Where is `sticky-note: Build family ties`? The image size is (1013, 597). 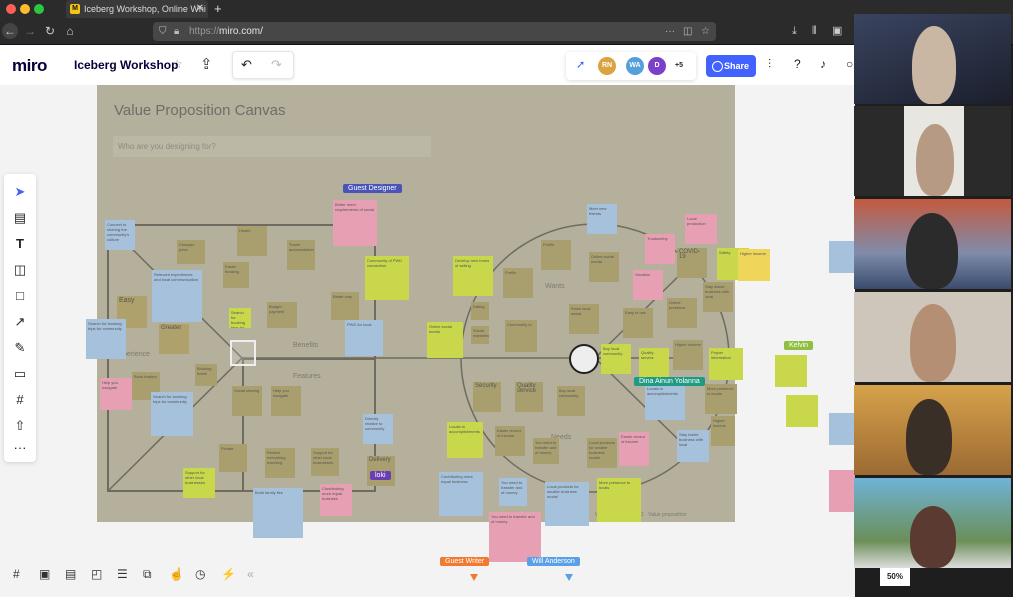
sticky-note: Build family ties is located at coordinates (278, 513).